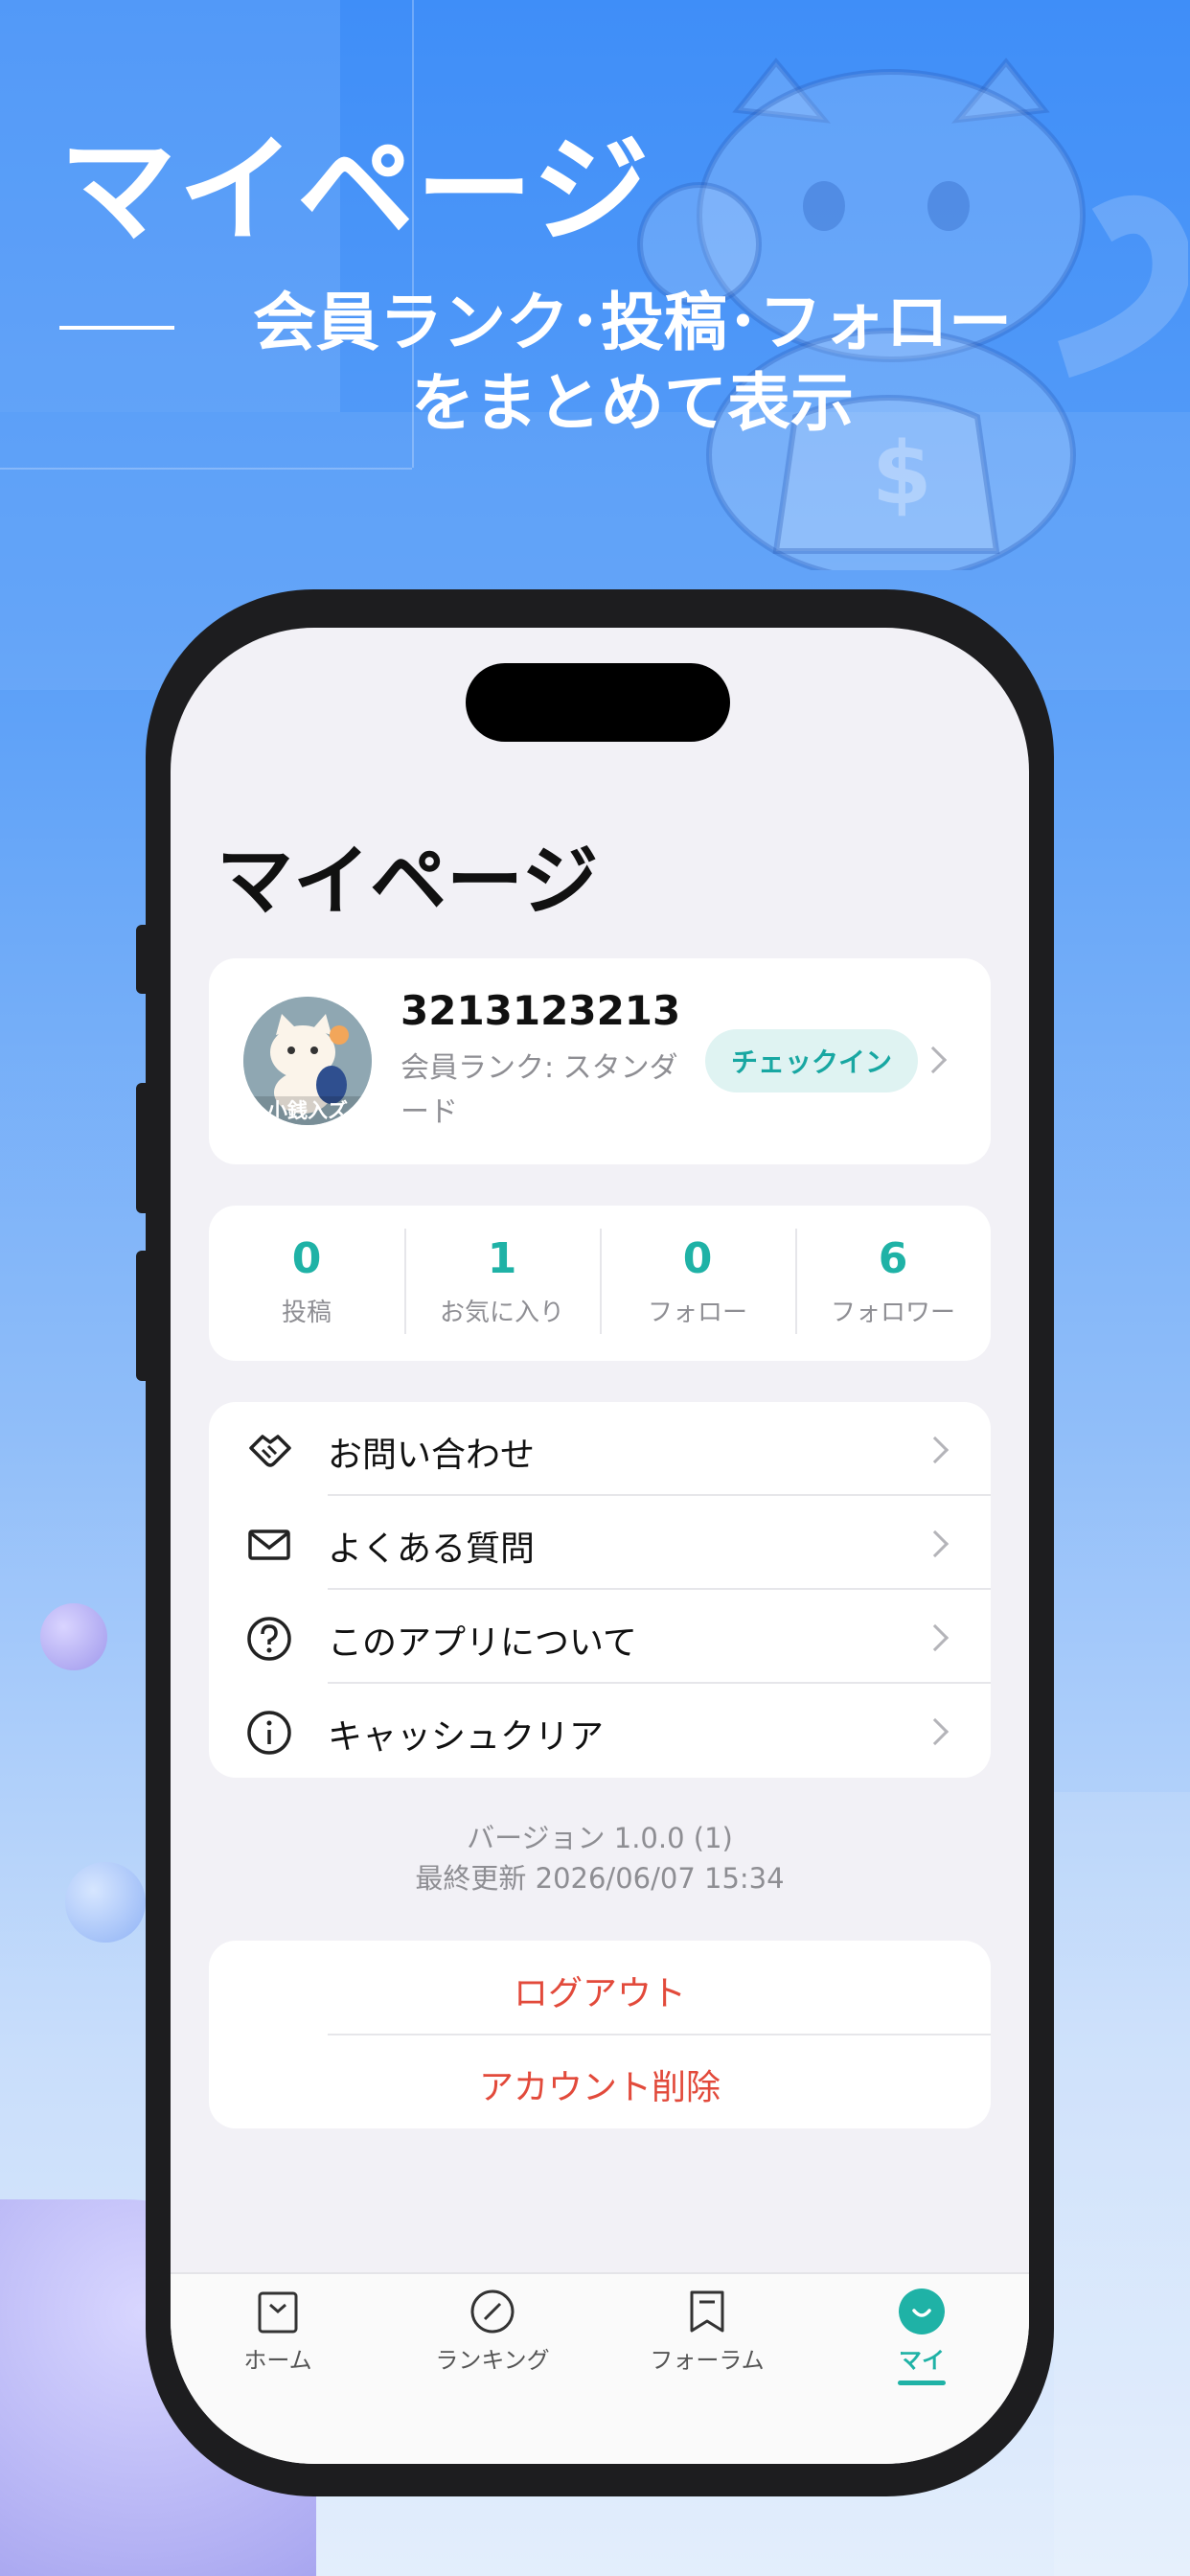 This screenshot has width=1190, height=2576. I want to click on stat-label: フォロー, so click(697, 1313).